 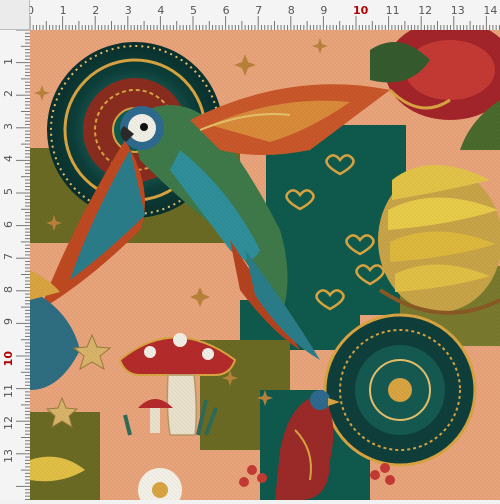 What do you see at coordinates (425, 10) in the screenshot?
I see `top-ruler-label: 12` at bounding box center [425, 10].